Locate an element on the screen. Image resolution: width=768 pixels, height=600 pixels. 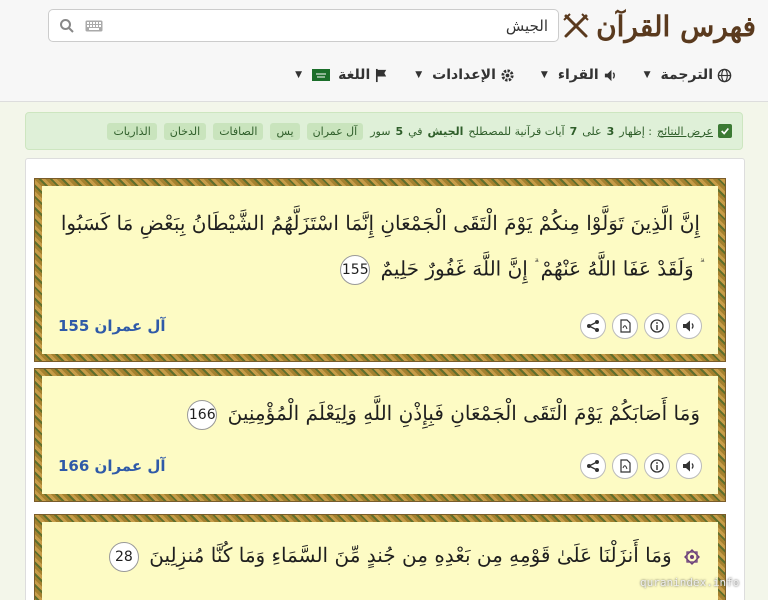
results-text-e: سور is located at coordinates (380, 131).